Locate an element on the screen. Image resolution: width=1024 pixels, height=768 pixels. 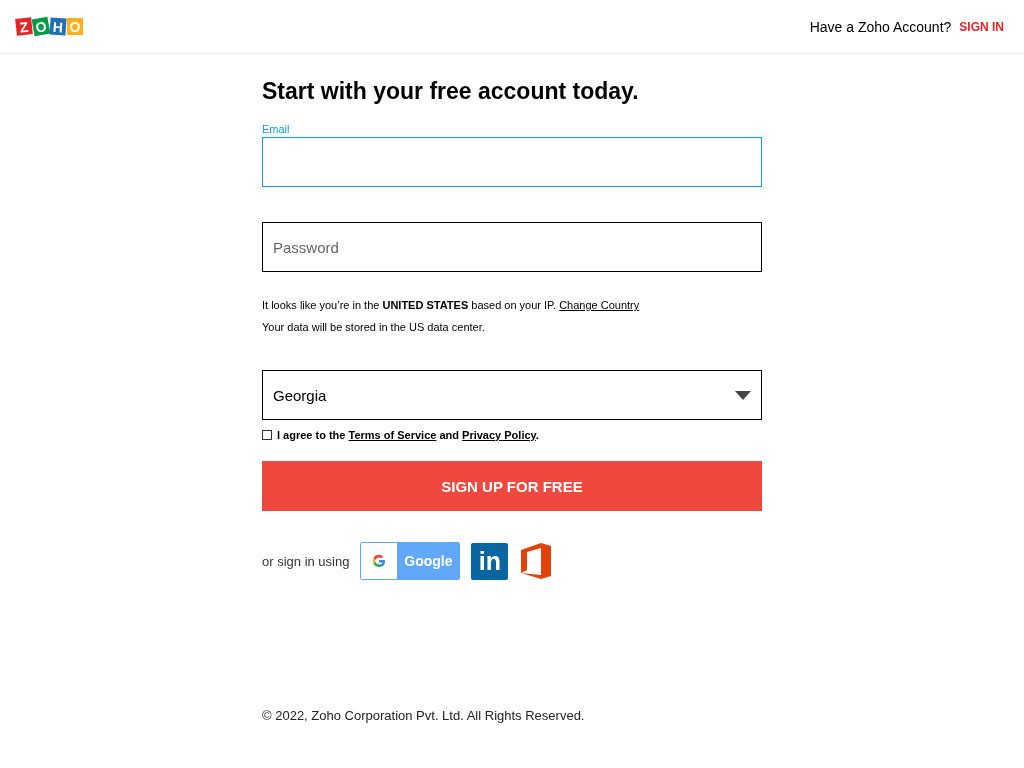
zoho-logo: Z O H O is located at coordinates (49, 26).